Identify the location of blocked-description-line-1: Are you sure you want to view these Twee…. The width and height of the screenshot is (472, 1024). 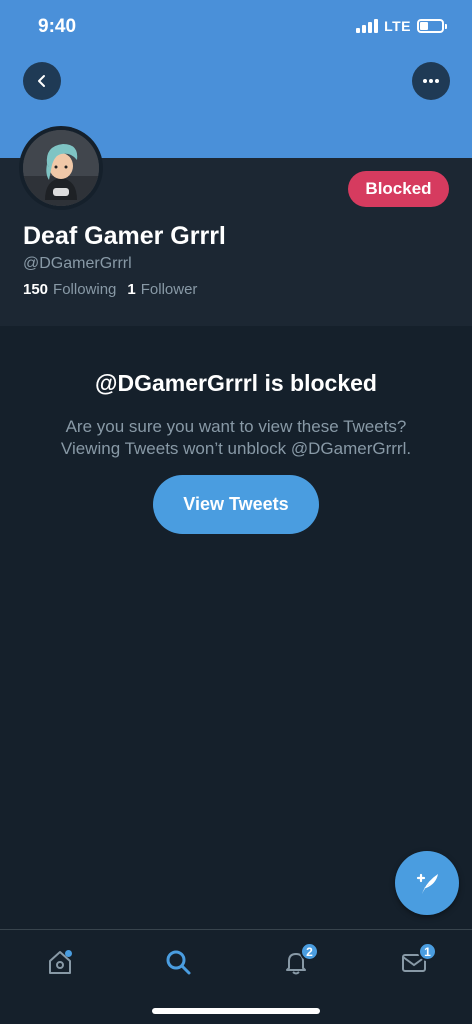
(236, 426).